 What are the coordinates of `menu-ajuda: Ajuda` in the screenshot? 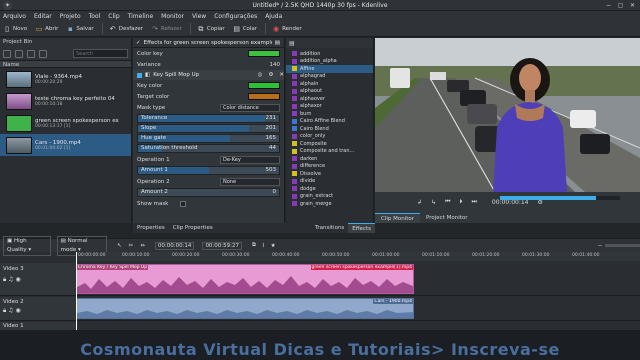 It's located at (273, 16).